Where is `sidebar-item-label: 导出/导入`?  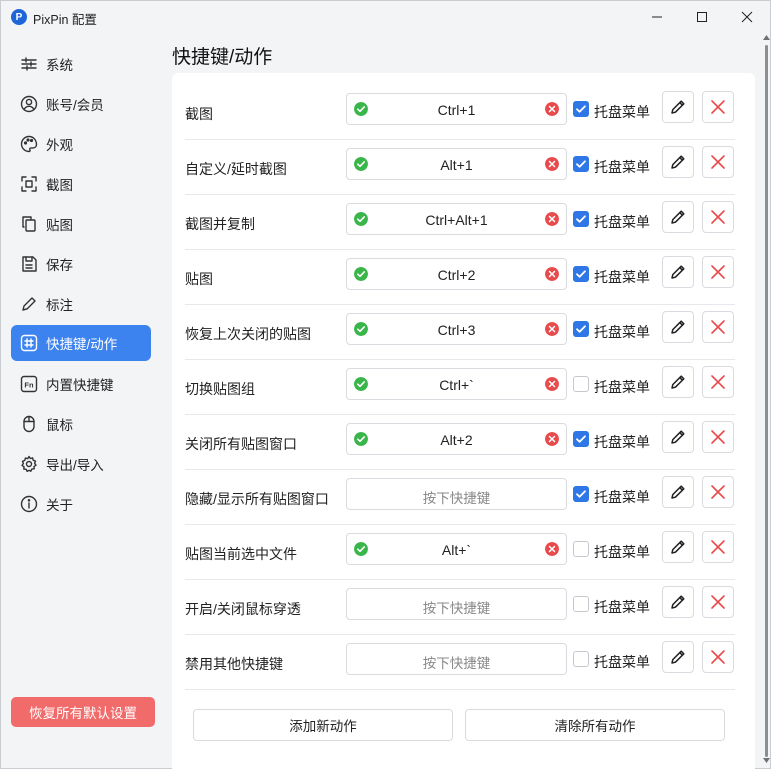
sidebar-item-label: 导出/导入 is located at coordinates (75, 465).